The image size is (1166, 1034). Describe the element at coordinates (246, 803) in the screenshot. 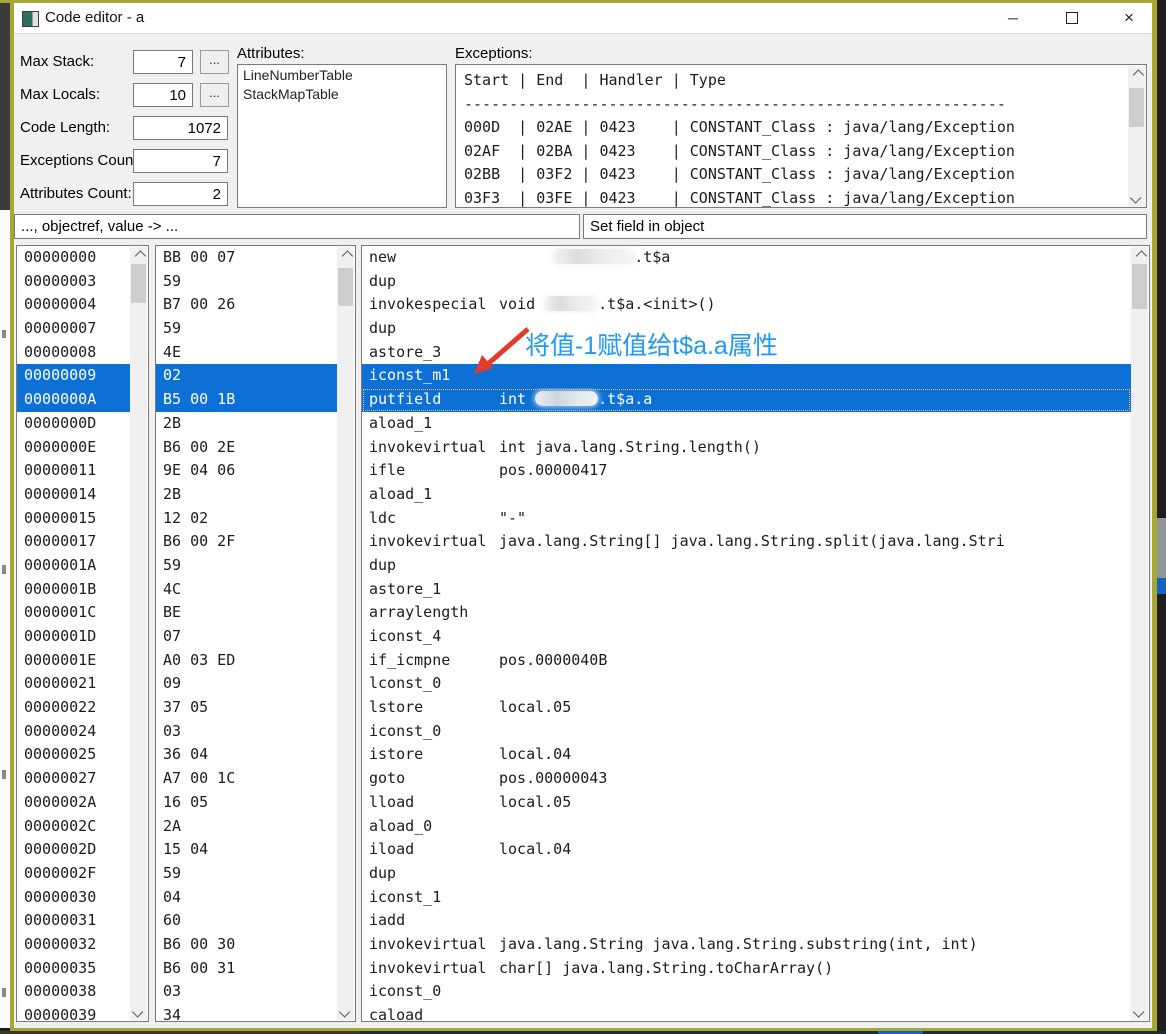

I see `hex-row: 16 05` at that location.